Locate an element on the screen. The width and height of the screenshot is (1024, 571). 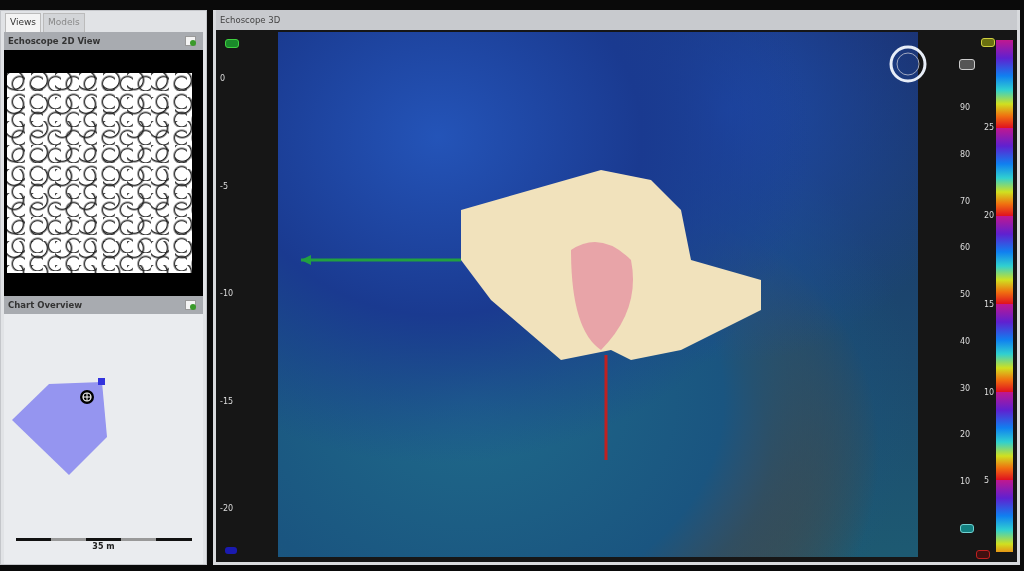
color-scale-label: 15 is located at coordinates (989, 304).